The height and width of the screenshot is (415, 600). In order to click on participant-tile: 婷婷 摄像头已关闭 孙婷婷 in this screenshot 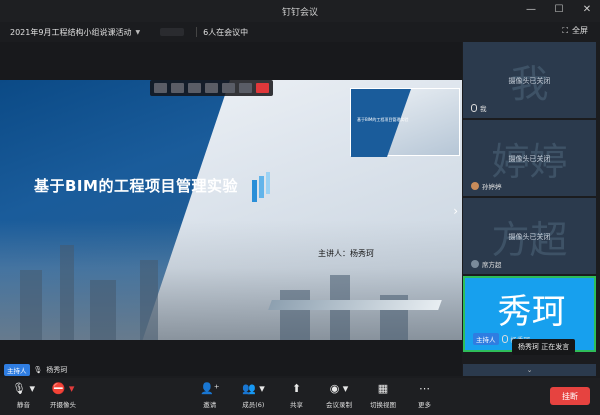, I will do `click(529, 158)`.